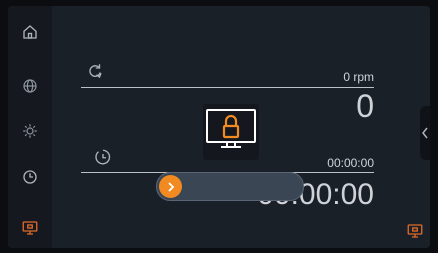  I want to click on chevron-left-icon, so click(425, 133).